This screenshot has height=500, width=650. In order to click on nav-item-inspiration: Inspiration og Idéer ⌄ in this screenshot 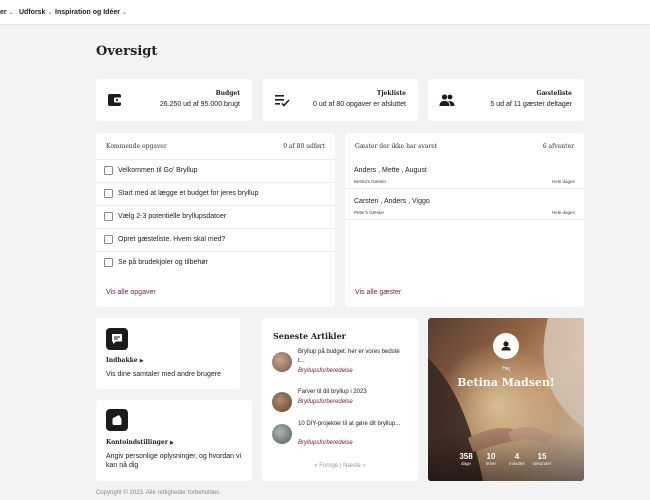, I will do `click(91, 12)`.